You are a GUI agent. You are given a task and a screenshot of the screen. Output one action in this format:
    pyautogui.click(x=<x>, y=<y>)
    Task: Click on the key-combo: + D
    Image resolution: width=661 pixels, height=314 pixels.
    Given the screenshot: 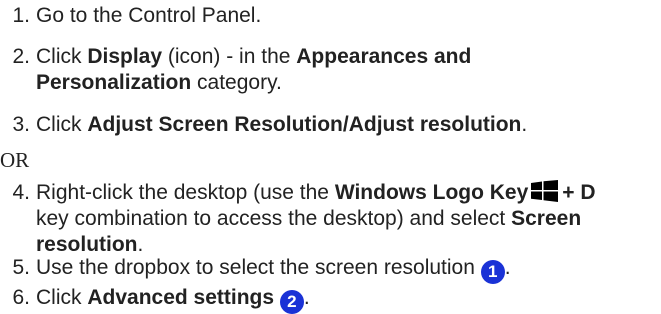 What is the action you would take?
    pyautogui.click(x=579, y=192)
    